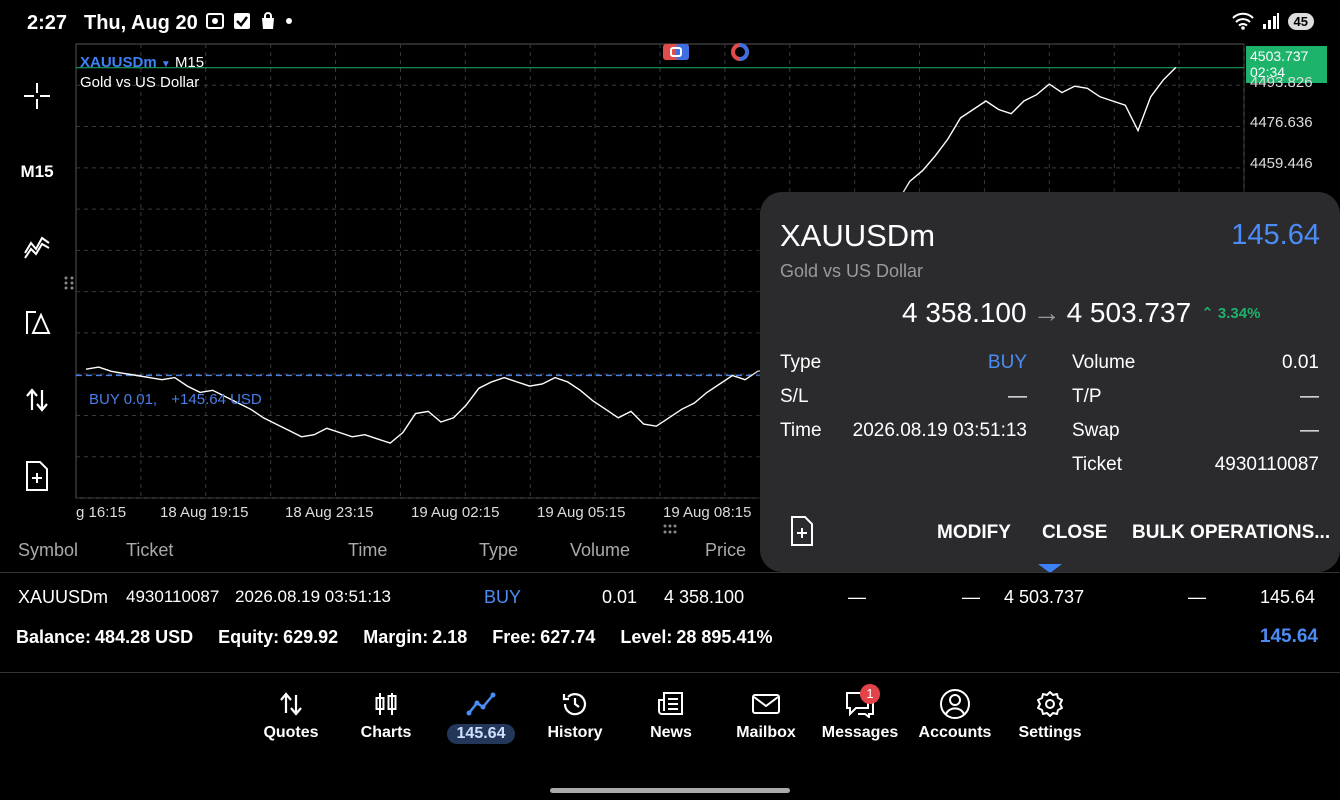 This screenshot has height=800, width=1340. What do you see at coordinates (1300, 21) in the screenshot?
I see `battery-level: 45` at bounding box center [1300, 21].